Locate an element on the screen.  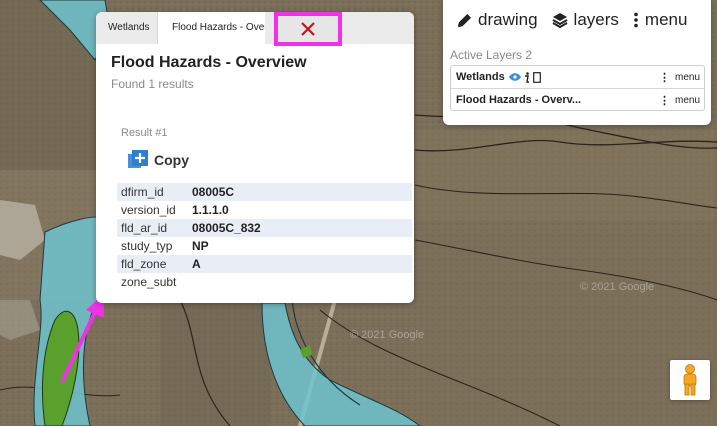
table-row: zone_subt is located at coordinates (264, 282).